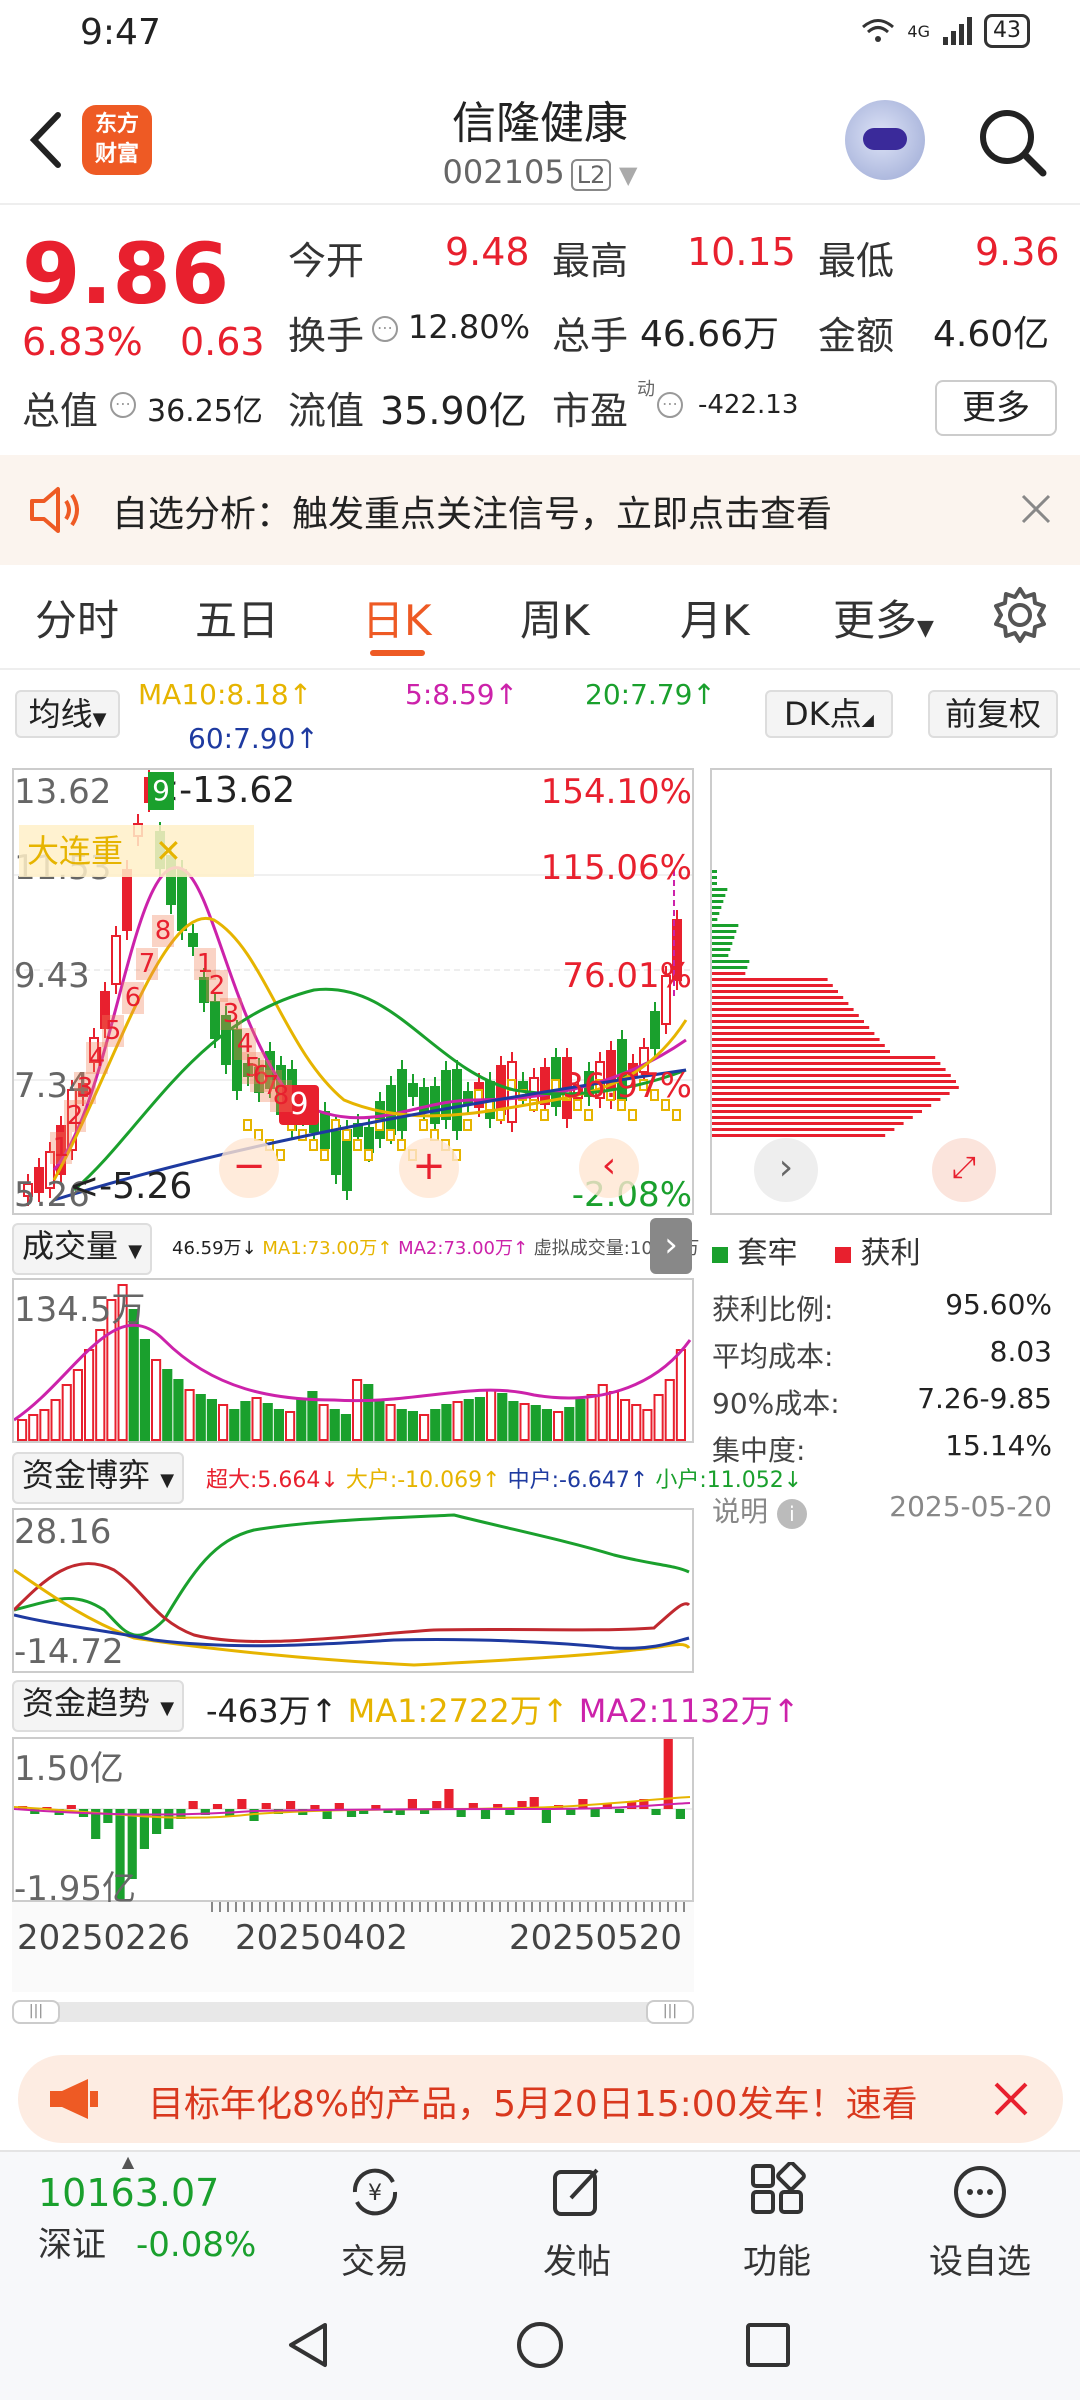 Image resolution: width=1080 pixels, height=2400 pixels. What do you see at coordinates (1020, 1351) in the screenshot?
I see `row-value: 8.03` at bounding box center [1020, 1351].